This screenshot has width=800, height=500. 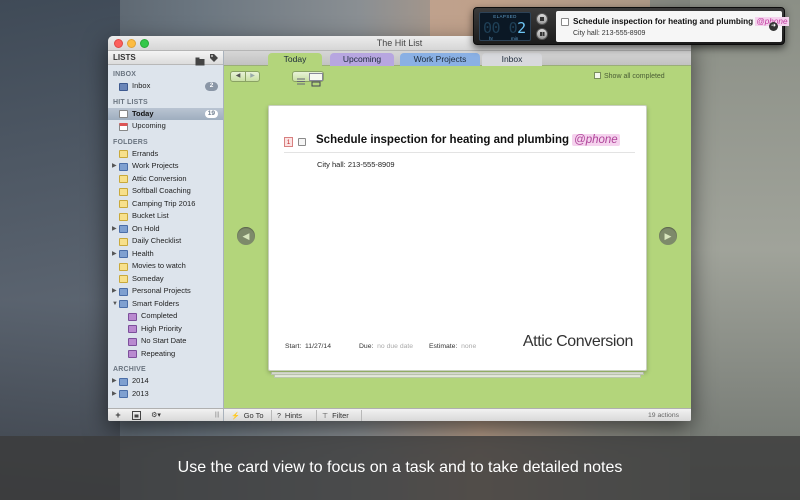 What do you see at coordinates (159, 178) in the screenshot?
I see `sidebar-item-label: Attic Conversion` at bounding box center [159, 178].